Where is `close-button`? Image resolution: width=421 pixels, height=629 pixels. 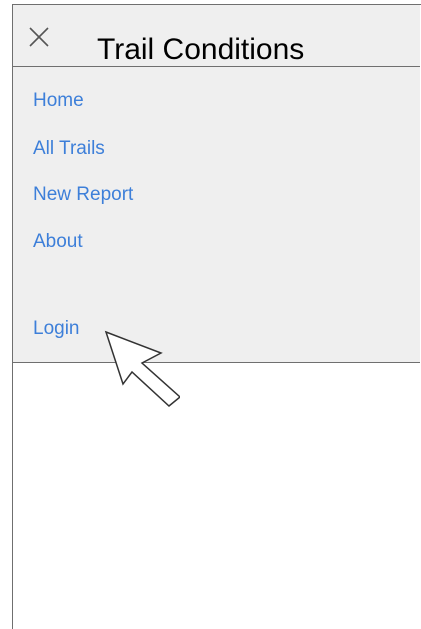 close-button is located at coordinates (39, 37).